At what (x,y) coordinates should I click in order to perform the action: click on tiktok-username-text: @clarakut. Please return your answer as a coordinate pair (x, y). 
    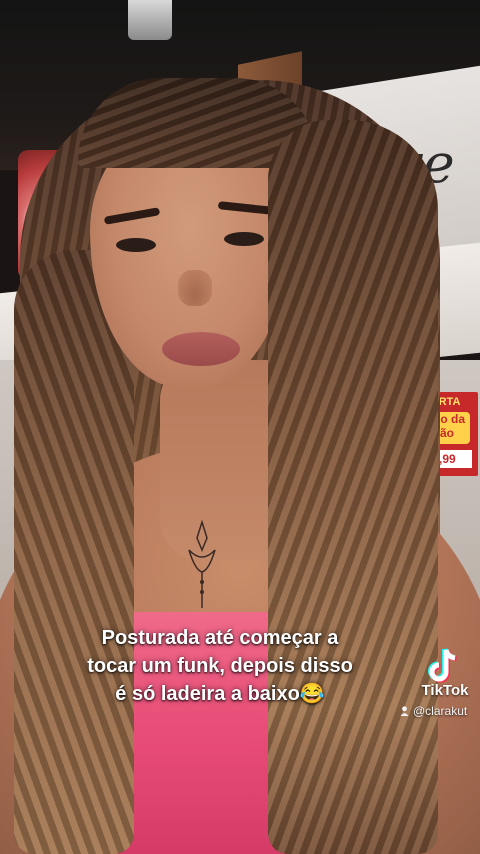
    Looking at the image, I should click on (440, 711).